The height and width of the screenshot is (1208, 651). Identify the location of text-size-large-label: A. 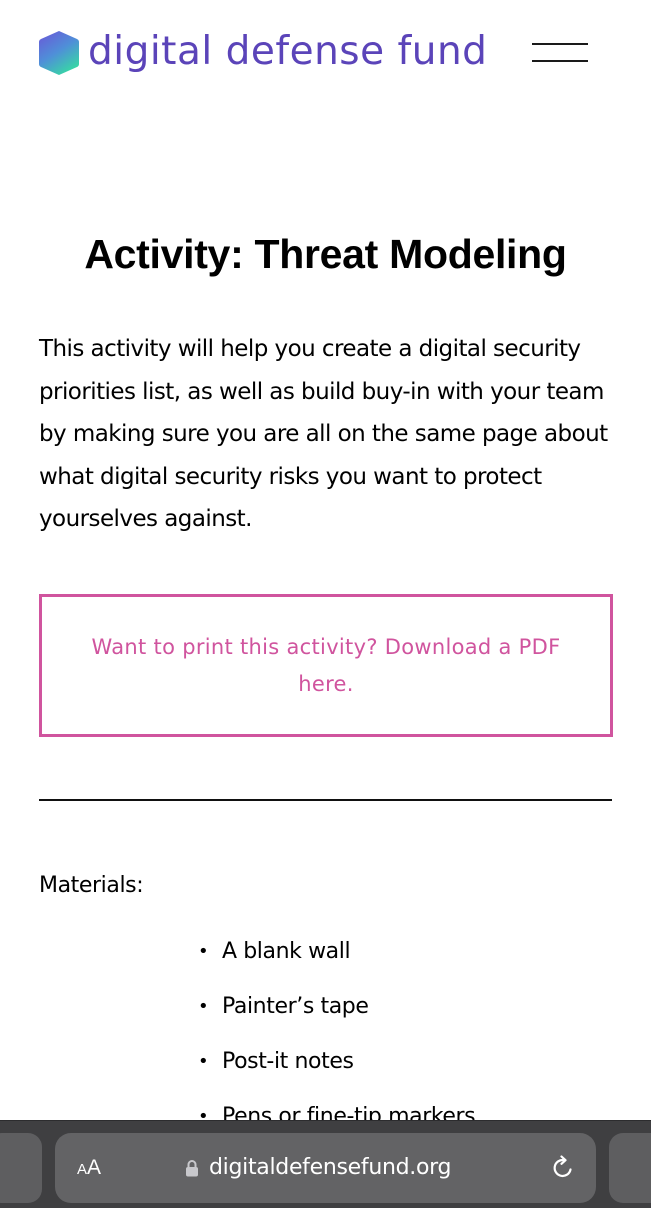
(94, 1167).